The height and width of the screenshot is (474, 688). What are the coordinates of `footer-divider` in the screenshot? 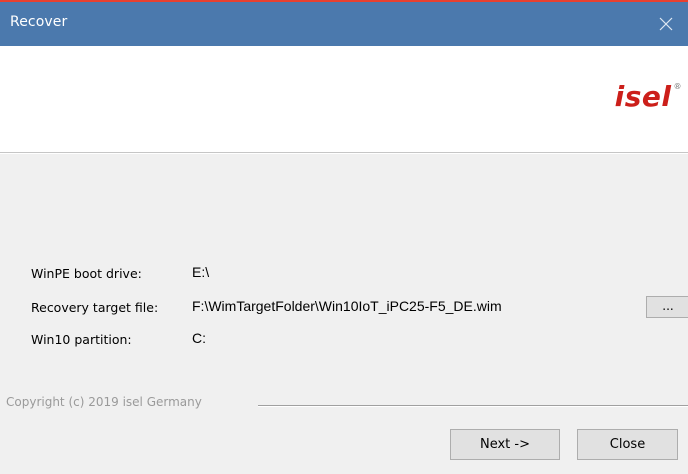 It's located at (473, 406).